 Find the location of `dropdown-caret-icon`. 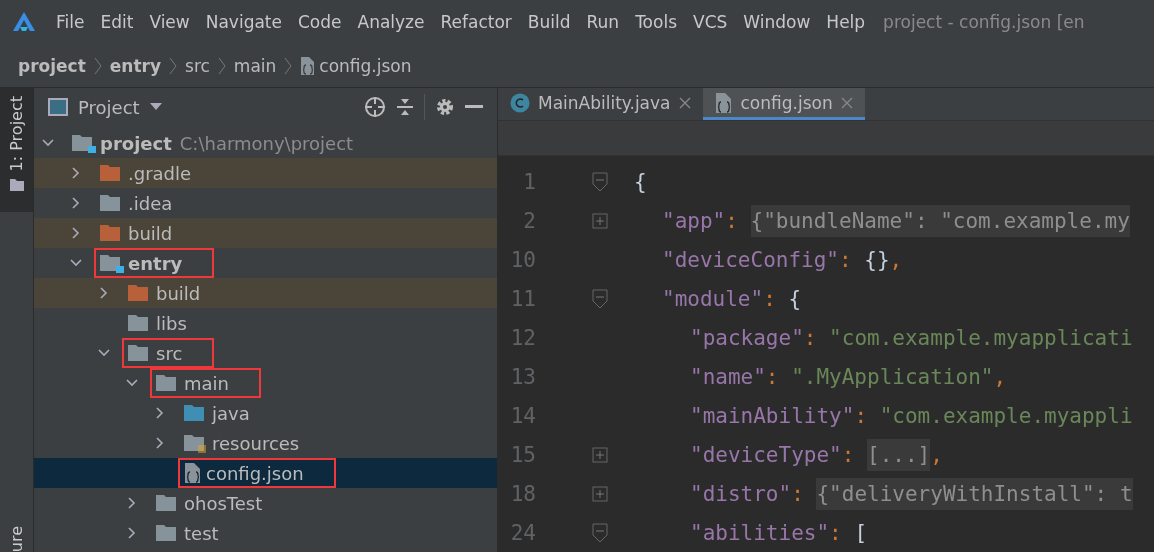

dropdown-caret-icon is located at coordinates (155, 107).